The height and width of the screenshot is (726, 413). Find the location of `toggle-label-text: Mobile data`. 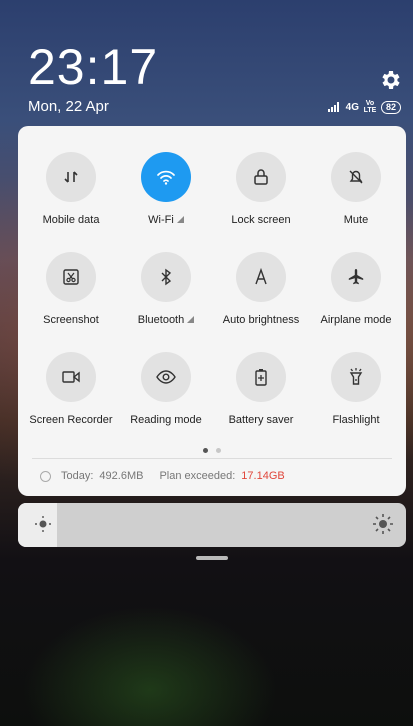

toggle-label-text: Mobile data is located at coordinates (71, 220).